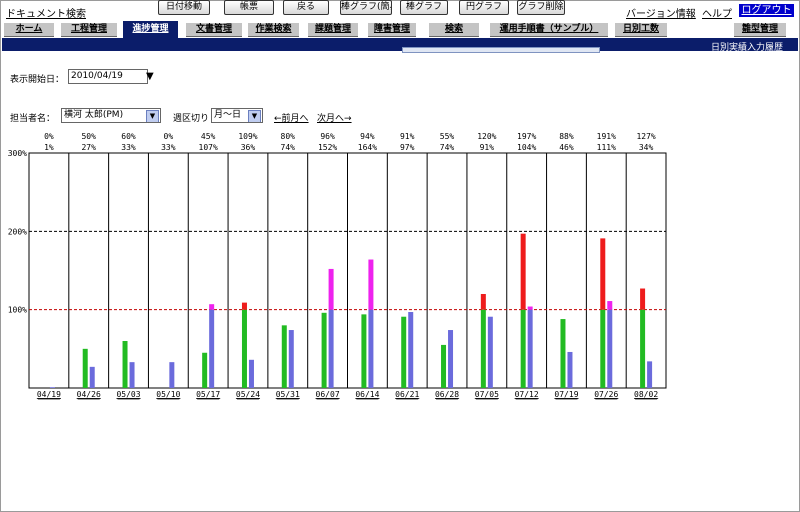 This screenshot has width=800, height=512. I want to click on top-label-row2: 111%, so click(606, 147).